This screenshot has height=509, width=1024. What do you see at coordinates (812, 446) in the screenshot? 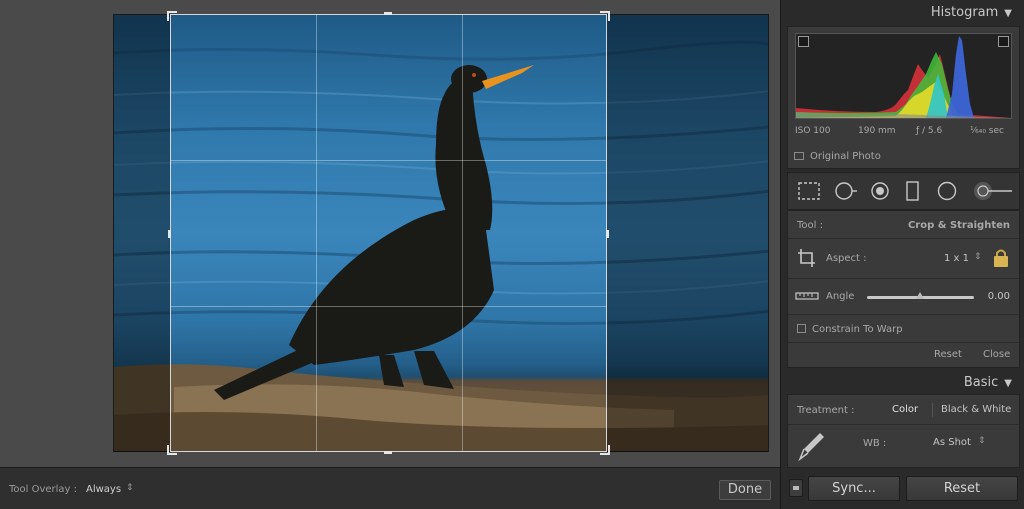
I see `white-balance-selector-icon` at bounding box center [812, 446].